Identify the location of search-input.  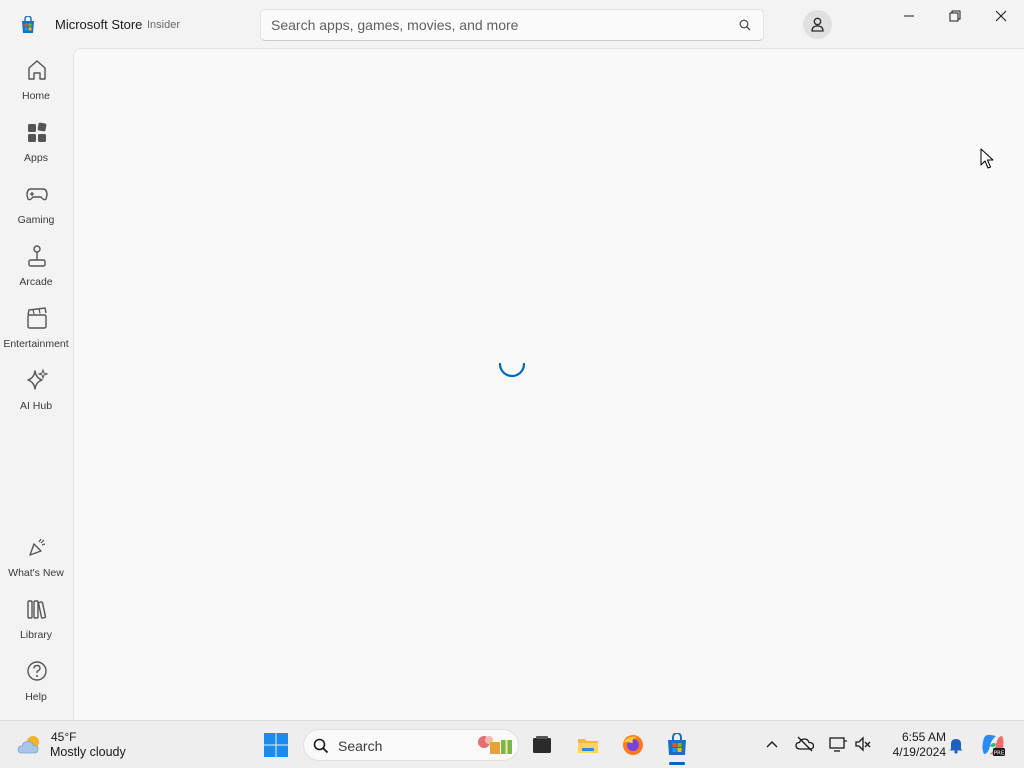
(501, 25).